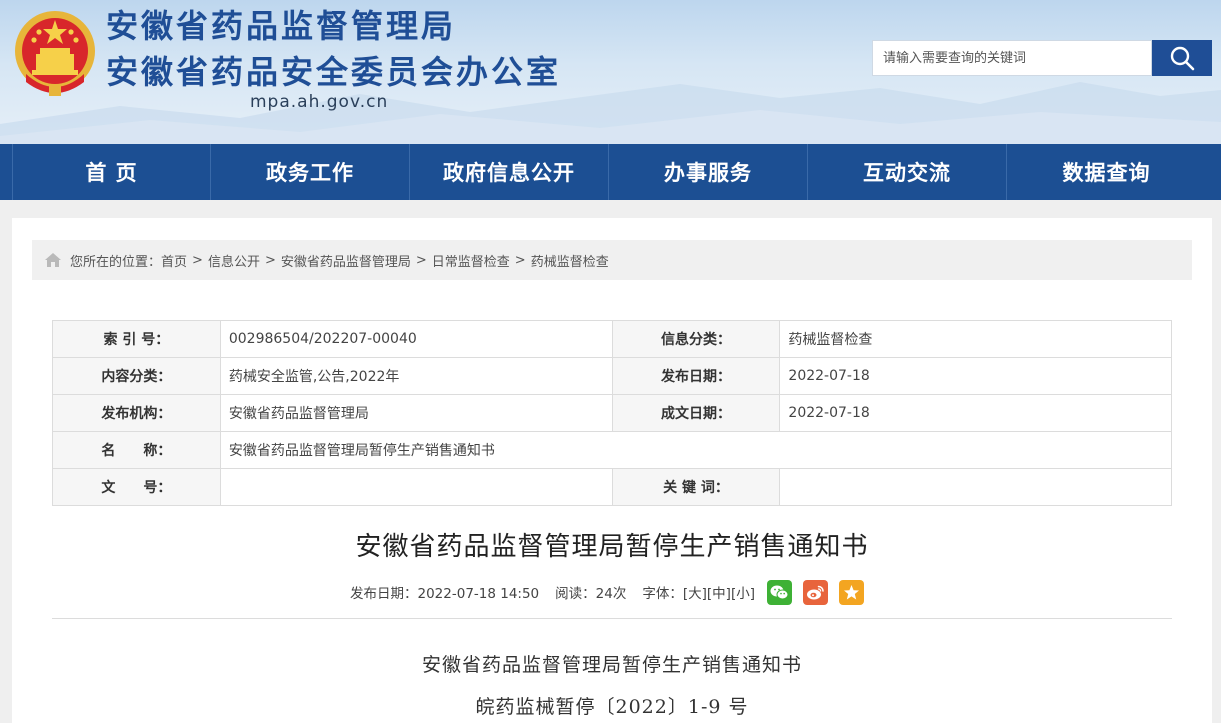 The width and height of the screenshot is (1221, 723). Describe the element at coordinates (55, 53) in the screenshot. I see `national-emblem-icon` at that location.